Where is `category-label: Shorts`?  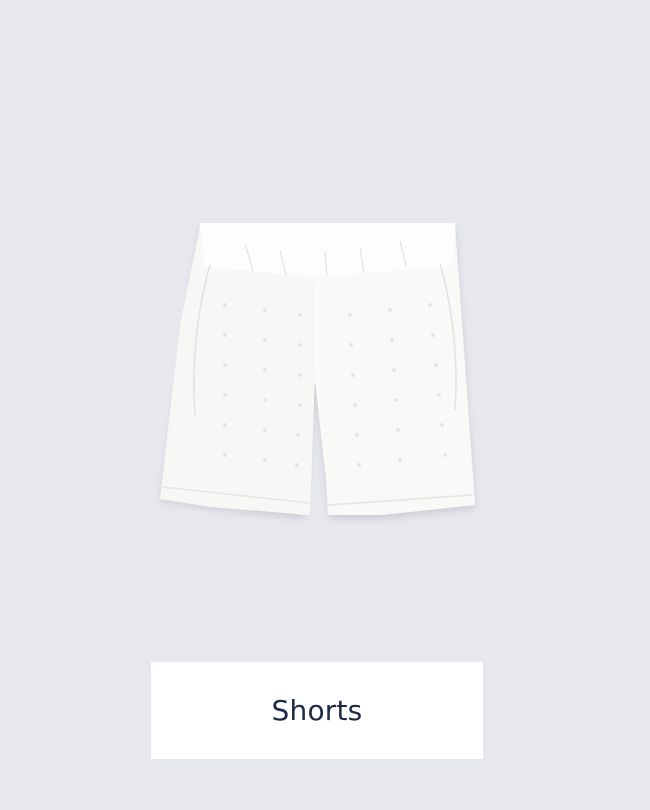
category-label: Shorts is located at coordinates (317, 710).